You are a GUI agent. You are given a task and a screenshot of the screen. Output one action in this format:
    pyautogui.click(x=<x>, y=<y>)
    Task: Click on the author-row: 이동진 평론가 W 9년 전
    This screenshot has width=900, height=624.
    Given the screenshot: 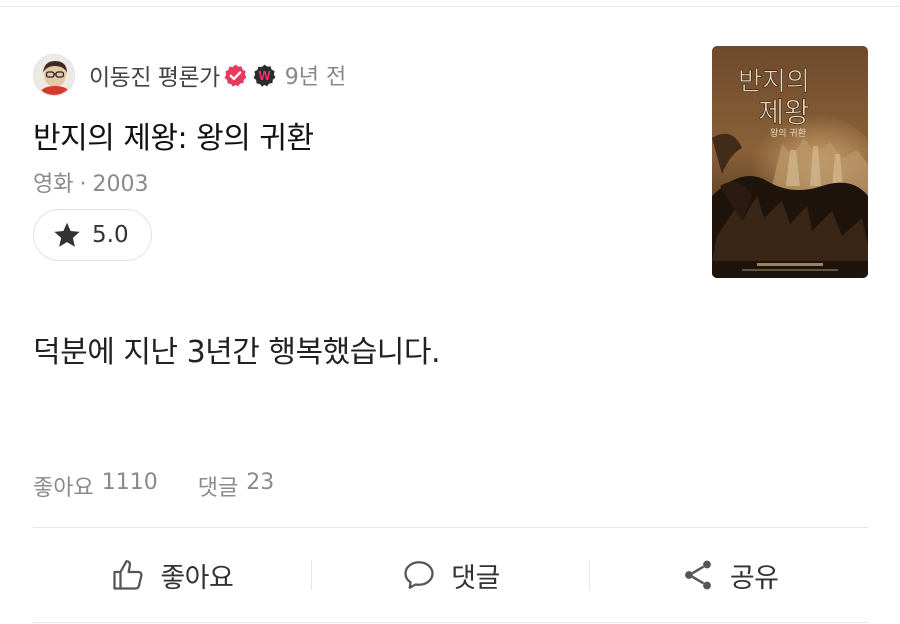 What is the action you would take?
    pyautogui.click(x=189, y=75)
    